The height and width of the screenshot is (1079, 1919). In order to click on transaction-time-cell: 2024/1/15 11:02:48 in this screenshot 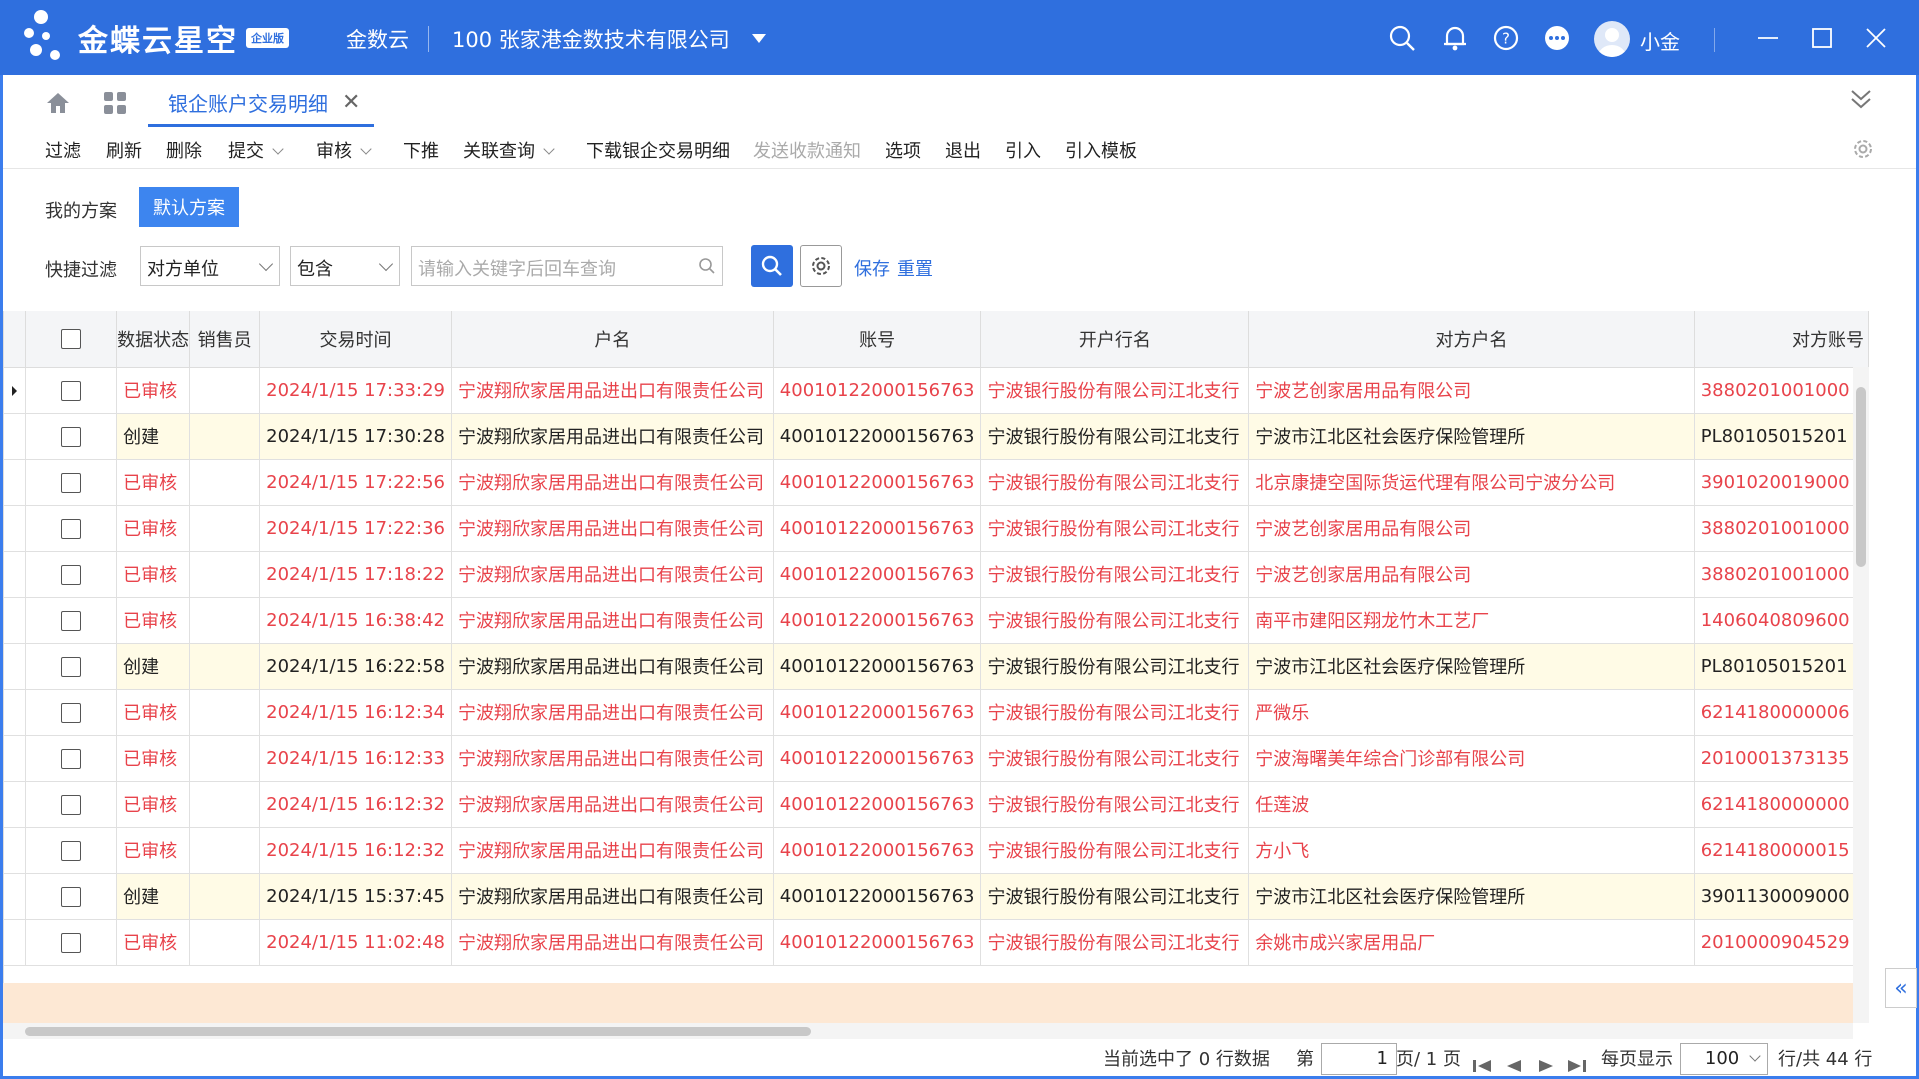, I will do `click(355, 942)`.